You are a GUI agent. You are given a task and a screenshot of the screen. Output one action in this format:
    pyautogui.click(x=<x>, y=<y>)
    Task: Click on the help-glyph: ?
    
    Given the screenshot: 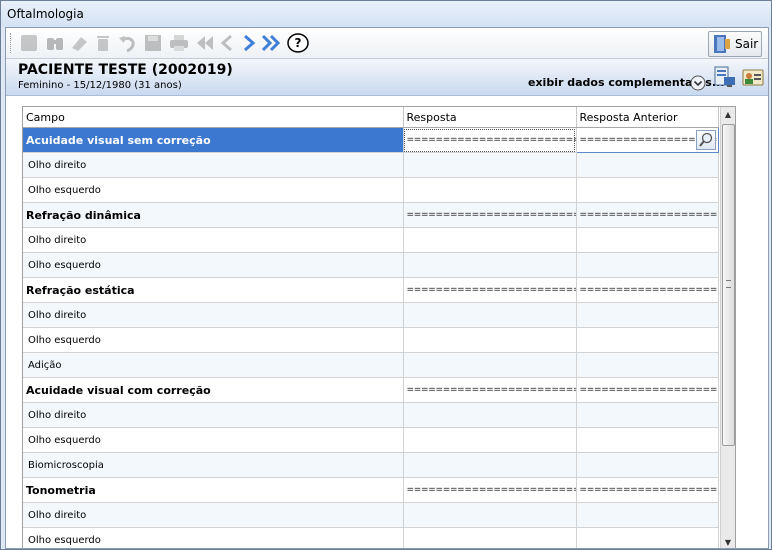 What is the action you would take?
    pyautogui.click(x=298, y=43)
    